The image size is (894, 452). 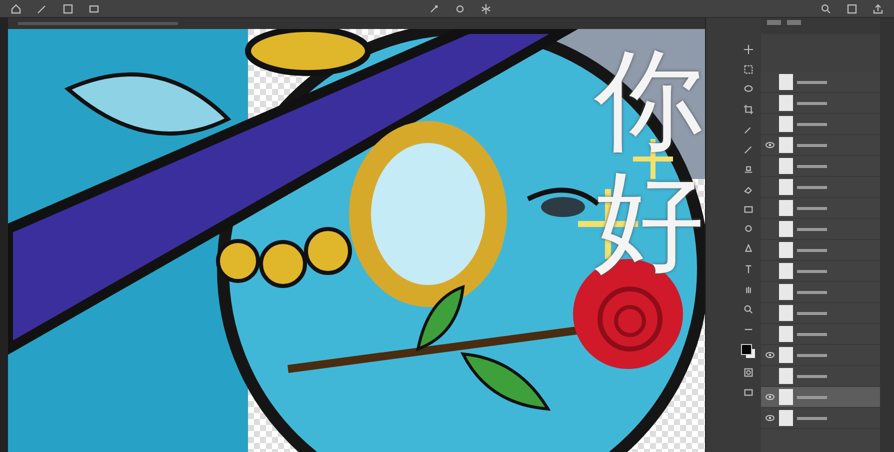 I want to click on color-swatches, so click(x=748, y=351).